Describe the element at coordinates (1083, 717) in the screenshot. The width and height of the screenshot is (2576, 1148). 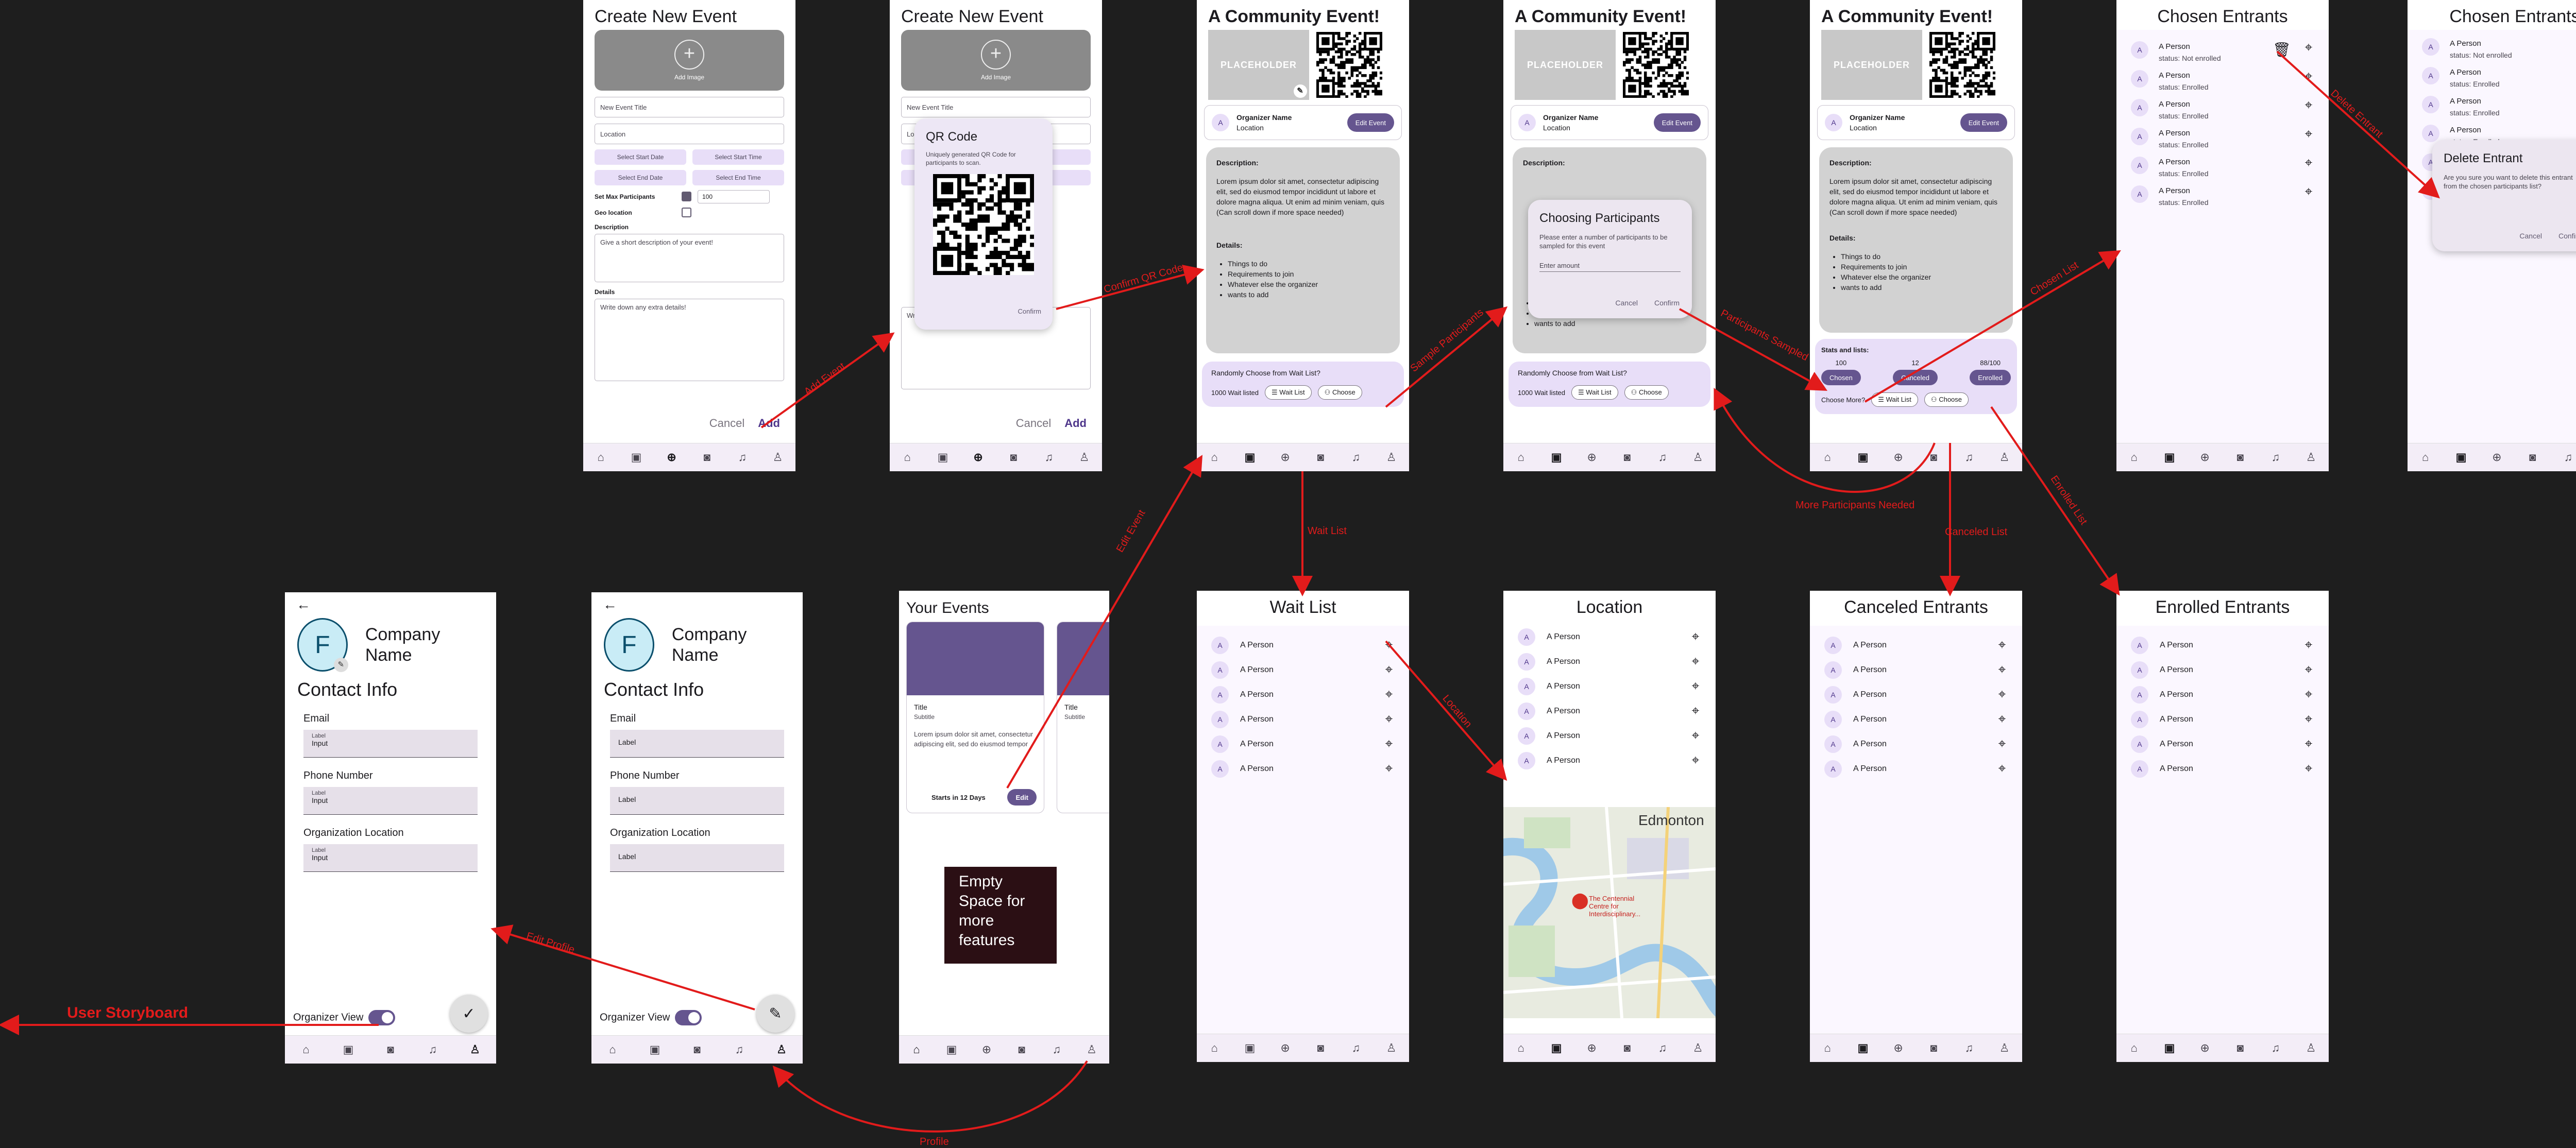
I see `event-card: Title Subtitle` at that location.